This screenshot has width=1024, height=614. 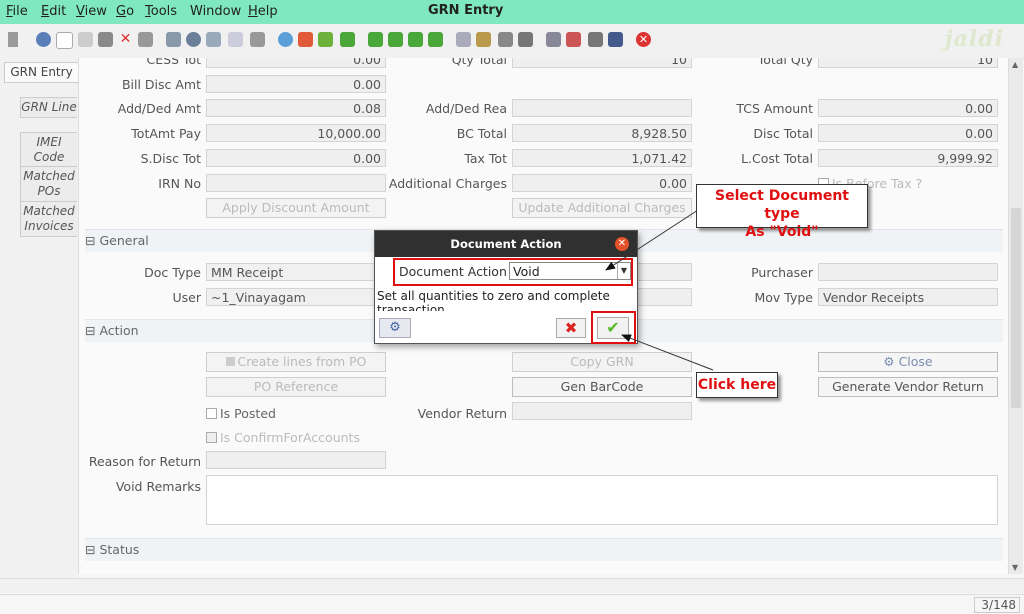 I want to click on arrow-to-ok, so click(x=667, y=352).